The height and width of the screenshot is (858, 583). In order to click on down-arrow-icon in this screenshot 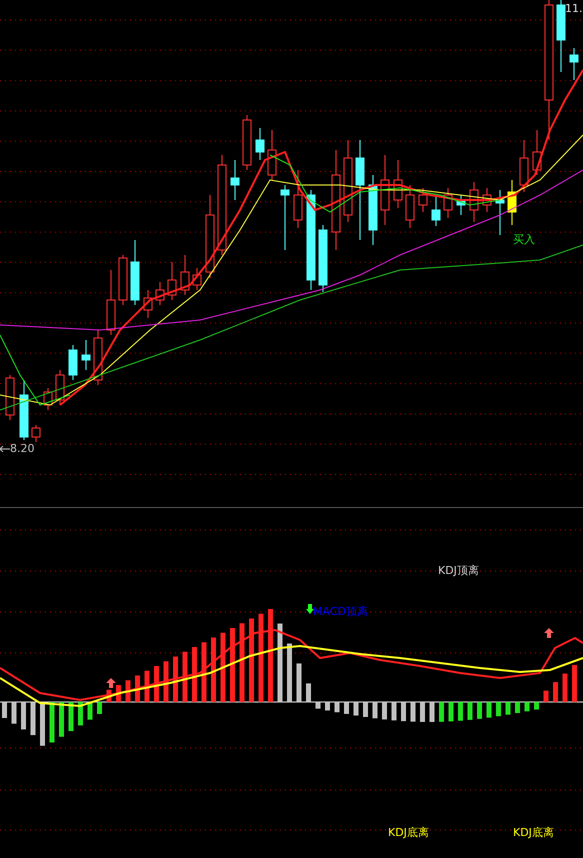, I will do `click(310, 609)`.